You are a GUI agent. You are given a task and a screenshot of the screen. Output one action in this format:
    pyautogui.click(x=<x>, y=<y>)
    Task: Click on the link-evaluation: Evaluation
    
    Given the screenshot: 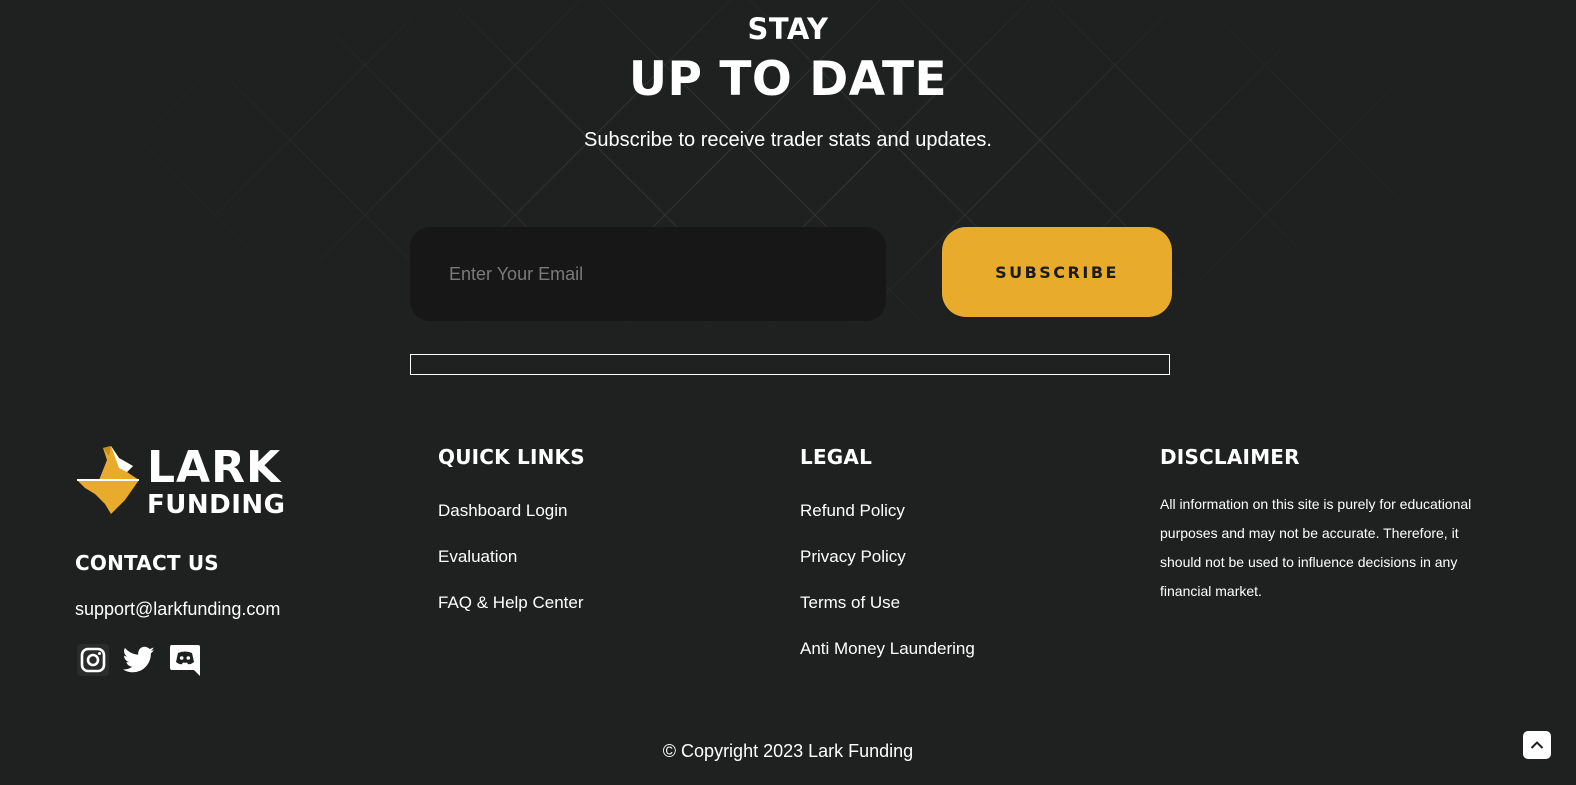 What is the action you would take?
    pyautogui.click(x=477, y=557)
    